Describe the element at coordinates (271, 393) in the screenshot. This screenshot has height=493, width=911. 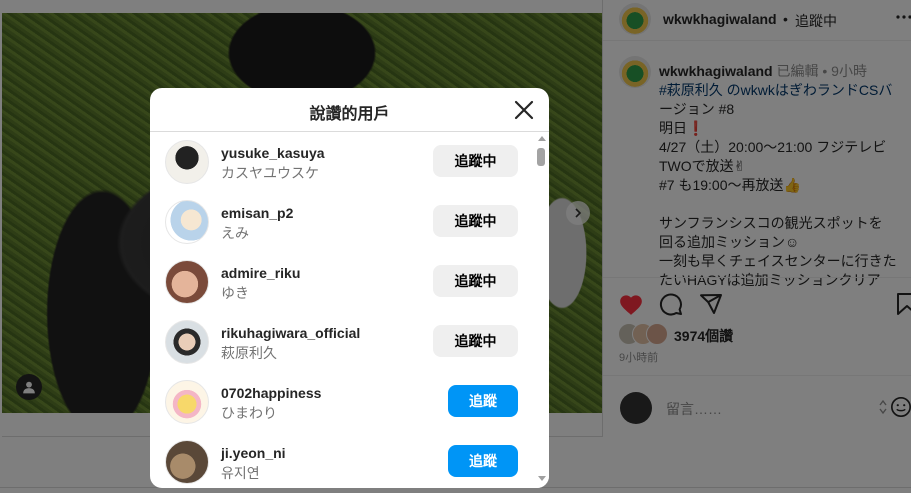
I see `liker-username: 0702happiness` at that location.